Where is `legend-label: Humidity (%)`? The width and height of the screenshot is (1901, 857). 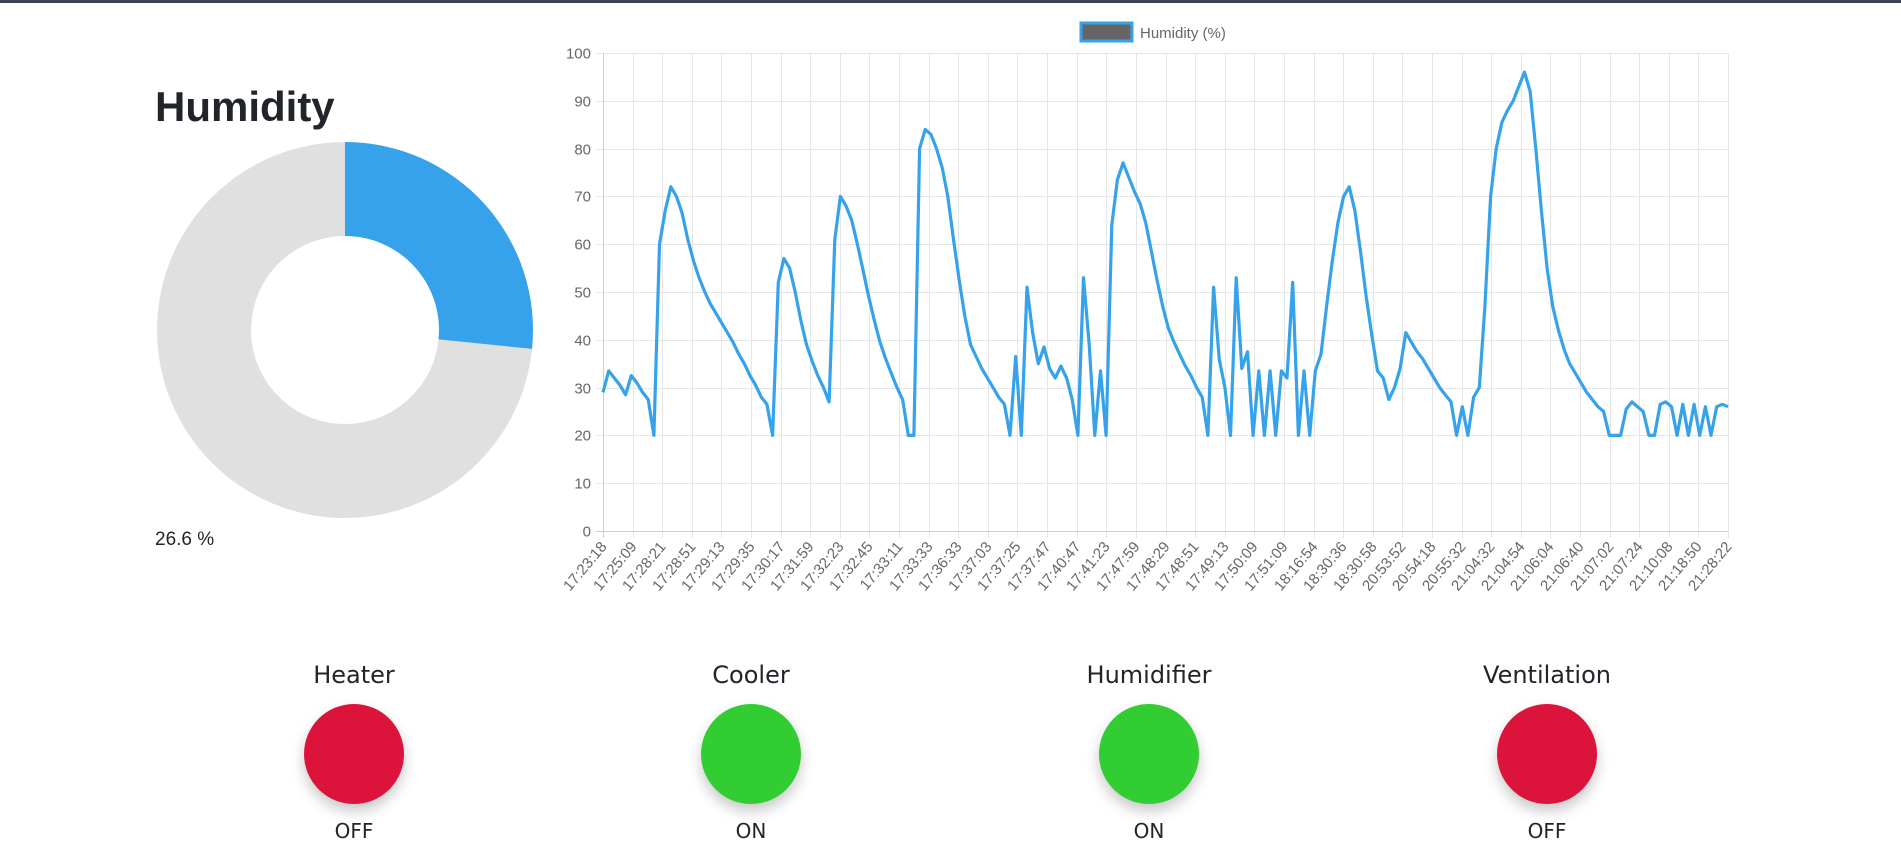
legend-label: Humidity (%) is located at coordinates (1183, 33).